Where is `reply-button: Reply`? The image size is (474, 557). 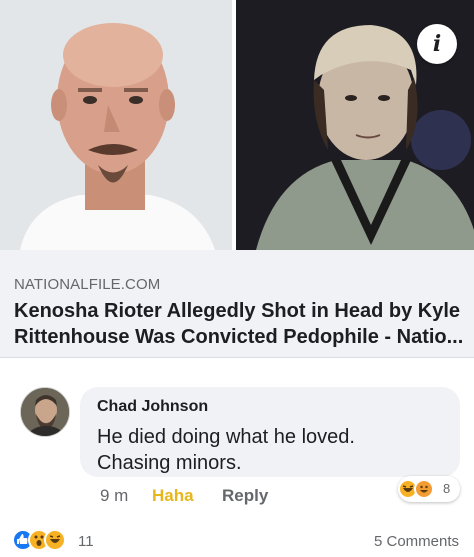 reply-button: Reply is located at coordinates (245, 496).